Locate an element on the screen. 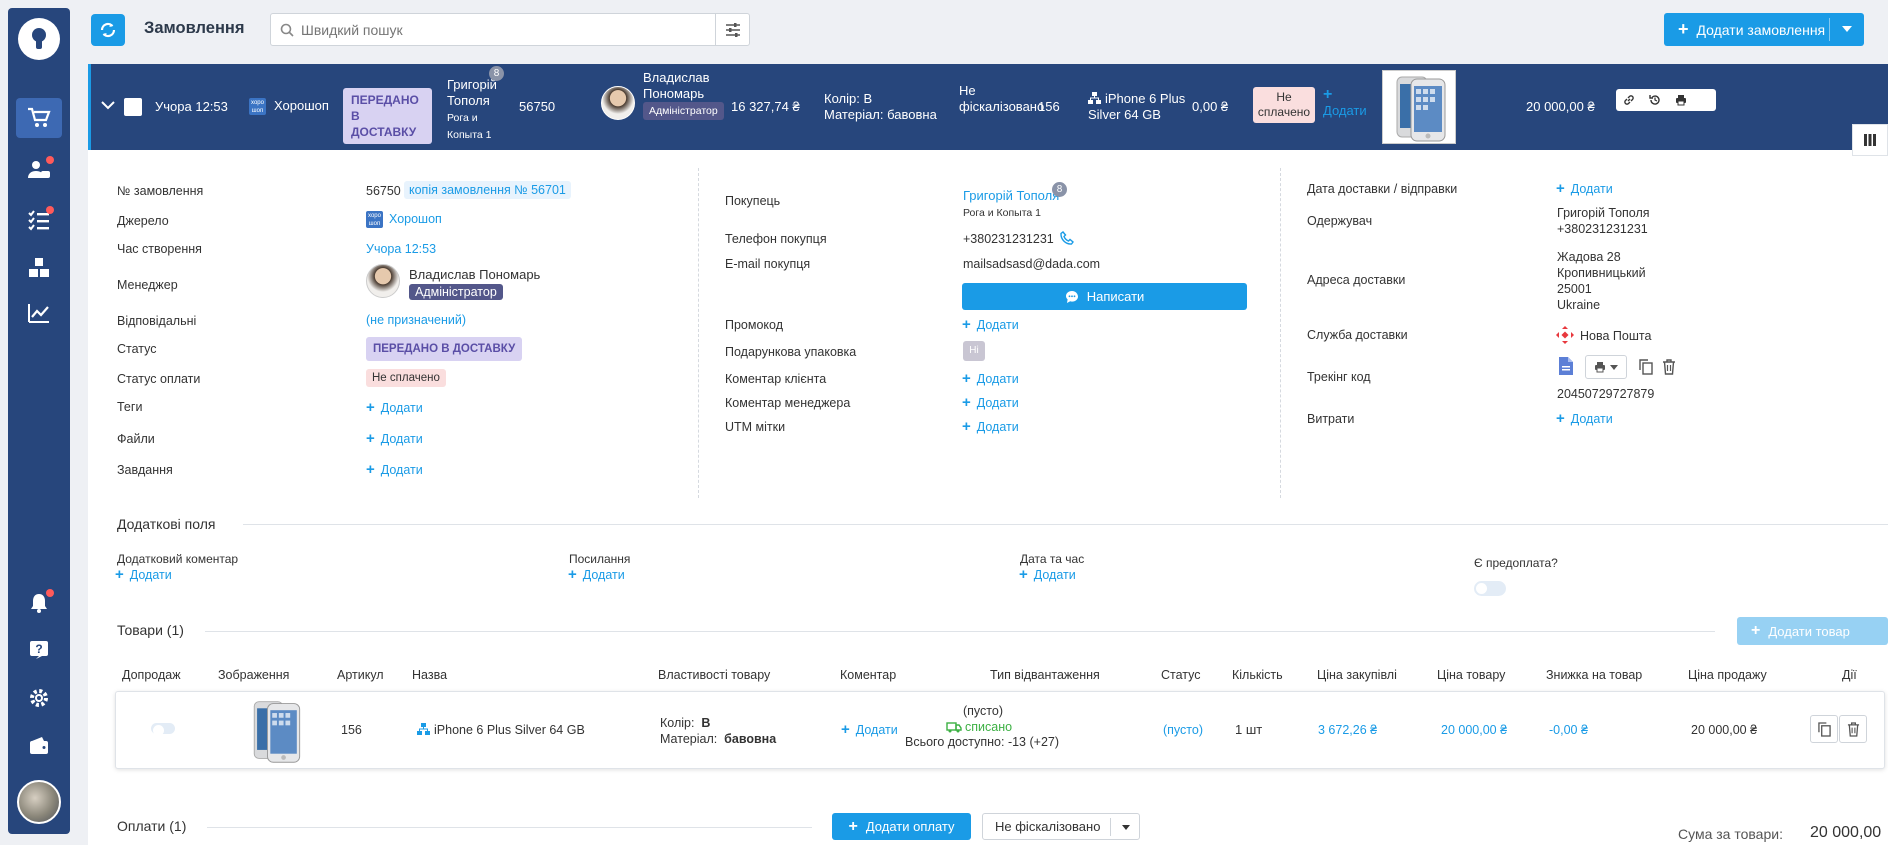 Image resolution: width=1888 pixels, height=845 pixels. user-avatar is located at coordinates (39, 802).